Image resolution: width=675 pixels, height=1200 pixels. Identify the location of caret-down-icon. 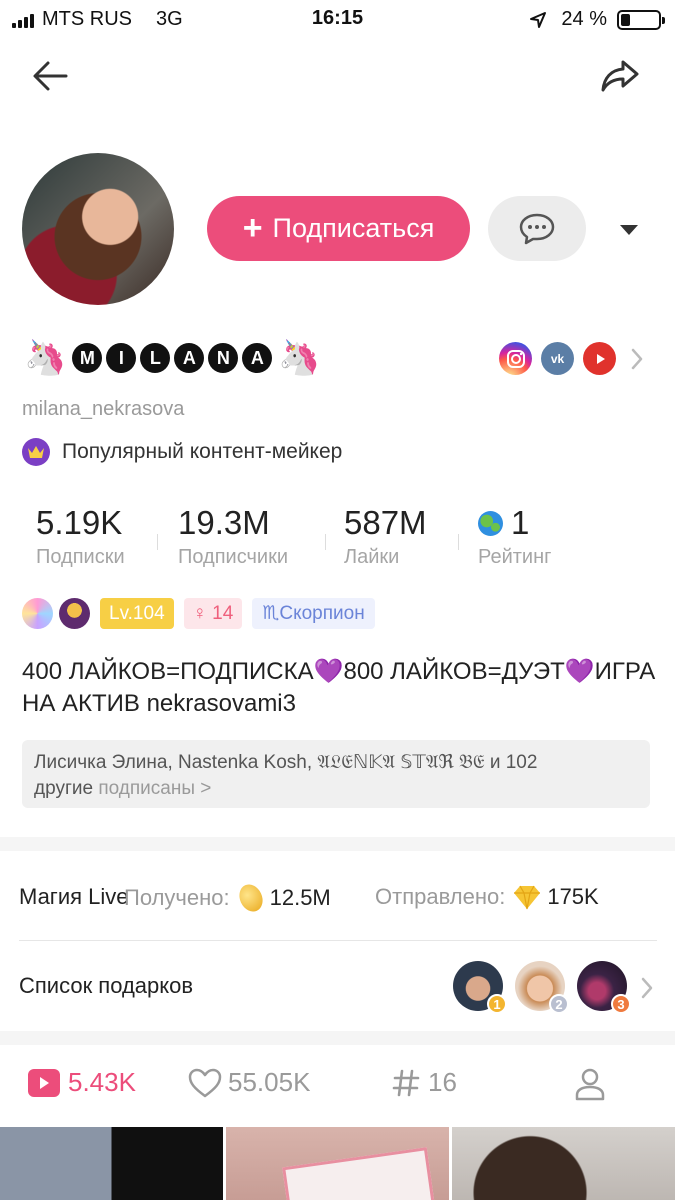
(629, 230).